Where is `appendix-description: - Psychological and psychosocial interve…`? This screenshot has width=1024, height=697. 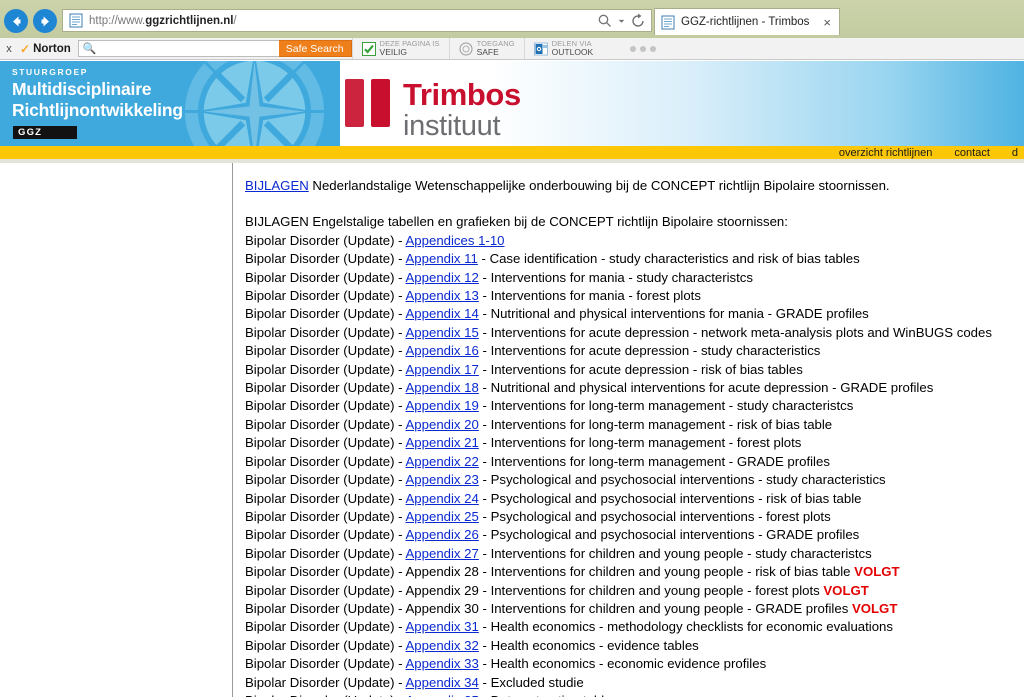 appendix-description: - Psychological and psychosocial interve… is located at coordinates (669, 535).